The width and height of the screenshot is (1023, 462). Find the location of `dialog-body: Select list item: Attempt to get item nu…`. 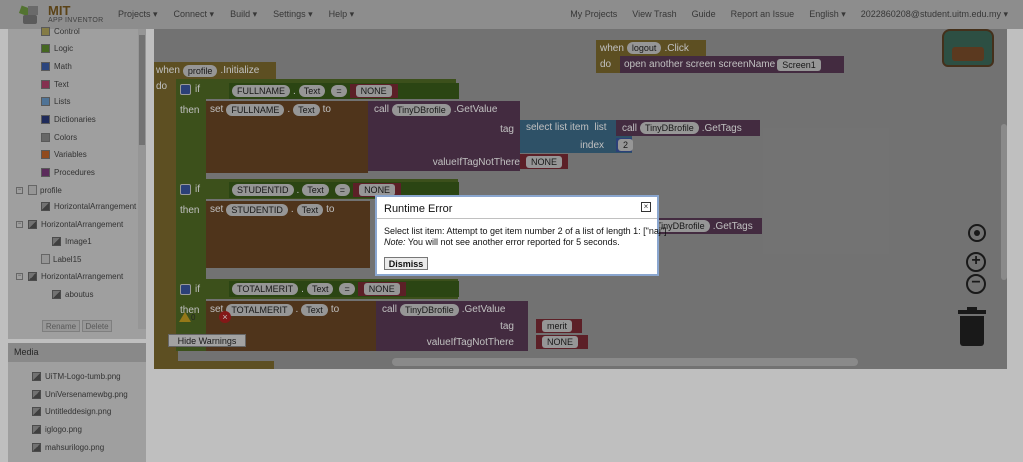

dialog-body: Select list item: Attempt to get item nu… is located at coordinates (522, 246).